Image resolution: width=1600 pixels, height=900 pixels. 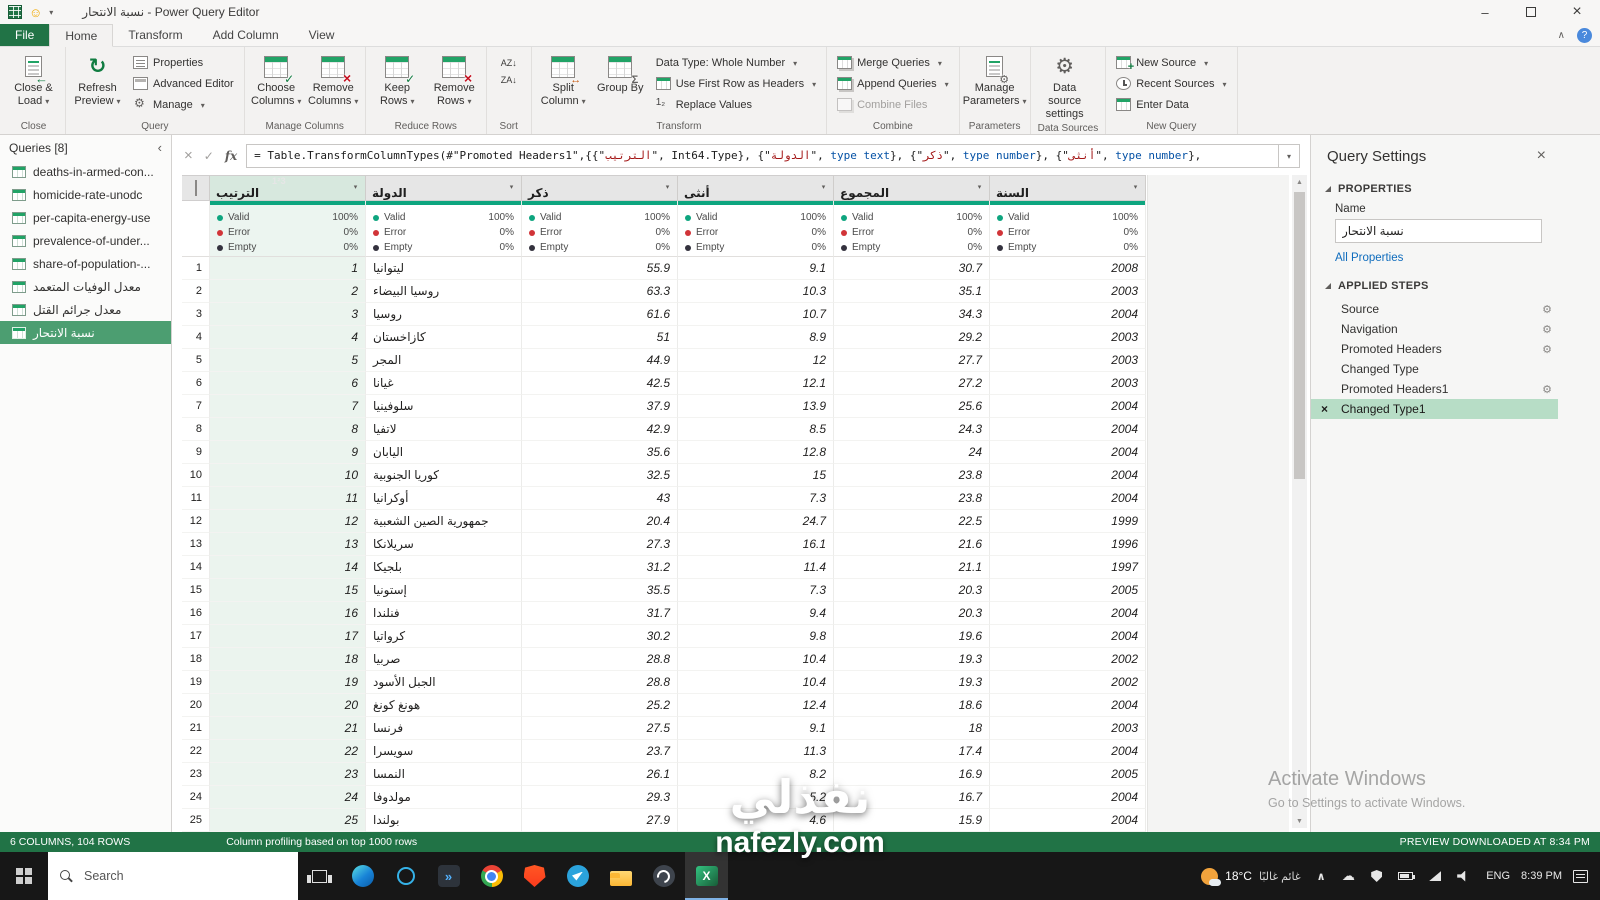 I want to click on collapse-pane-icon, so click(x=160, y=147).